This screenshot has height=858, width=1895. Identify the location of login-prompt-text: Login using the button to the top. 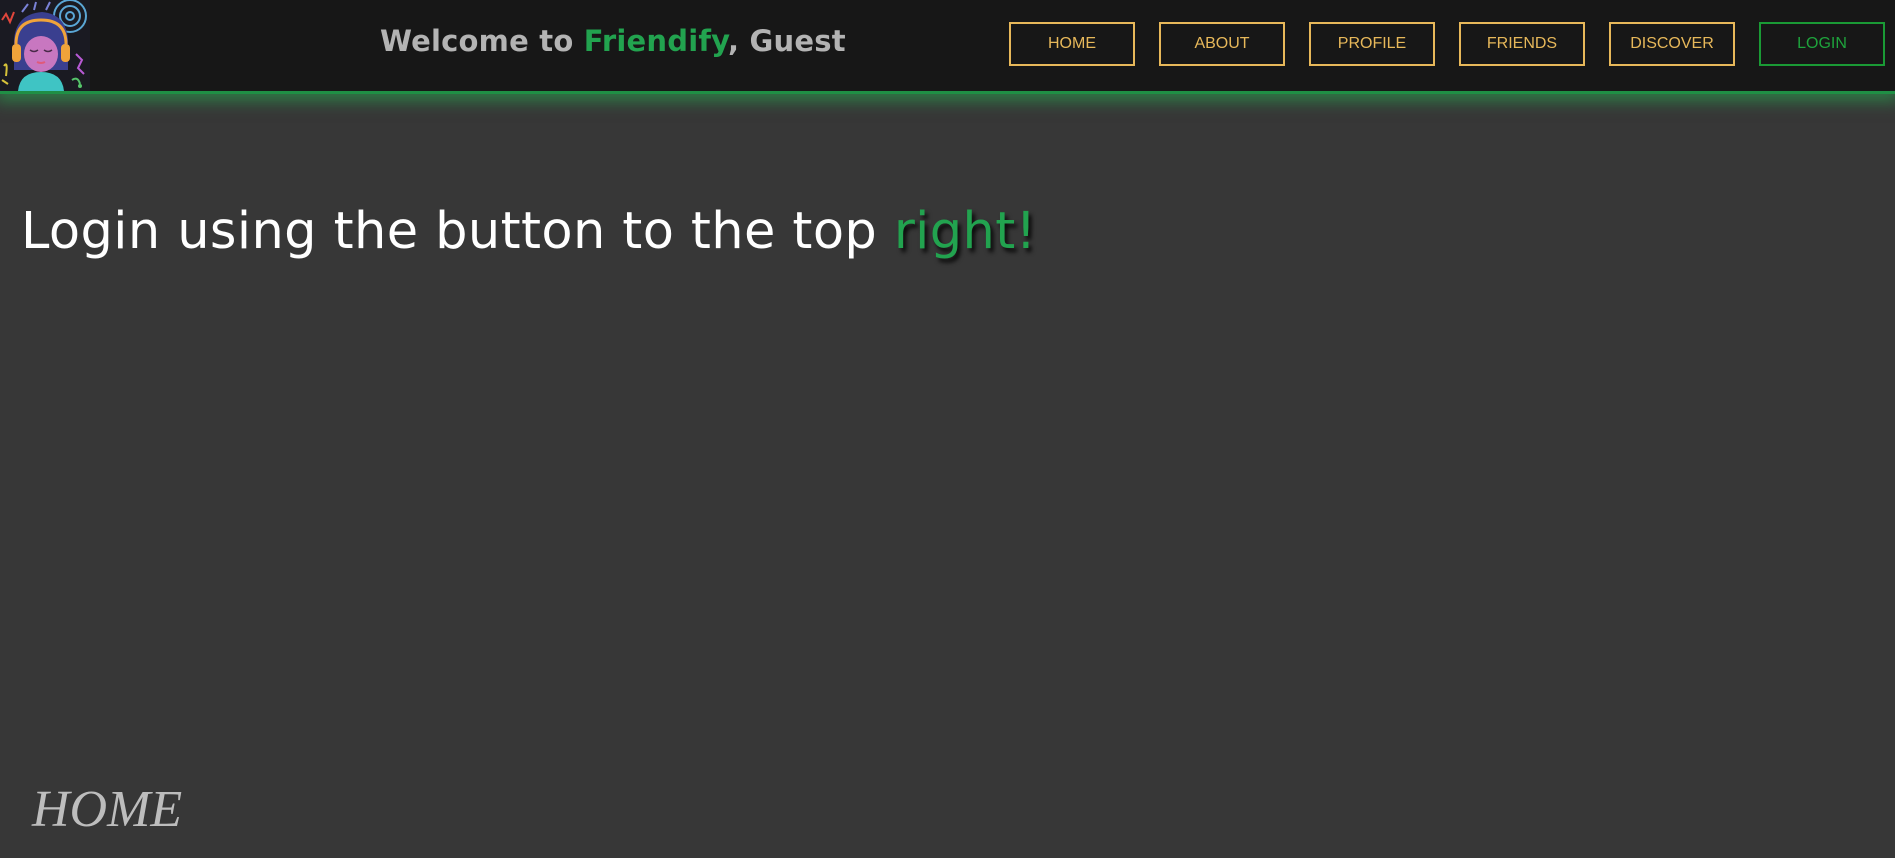
(457, 231).